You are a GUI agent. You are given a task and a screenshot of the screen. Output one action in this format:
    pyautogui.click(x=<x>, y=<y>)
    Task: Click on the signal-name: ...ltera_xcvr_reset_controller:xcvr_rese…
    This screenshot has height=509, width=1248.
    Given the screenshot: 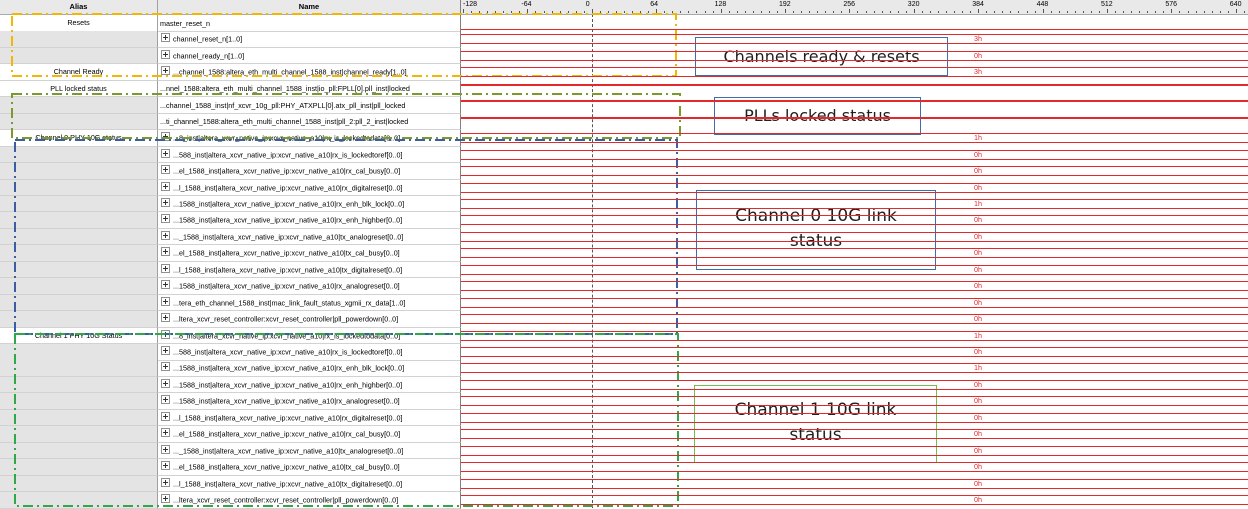 What is the action you would take?
    pyautogui.click(x=309, y=500)
    